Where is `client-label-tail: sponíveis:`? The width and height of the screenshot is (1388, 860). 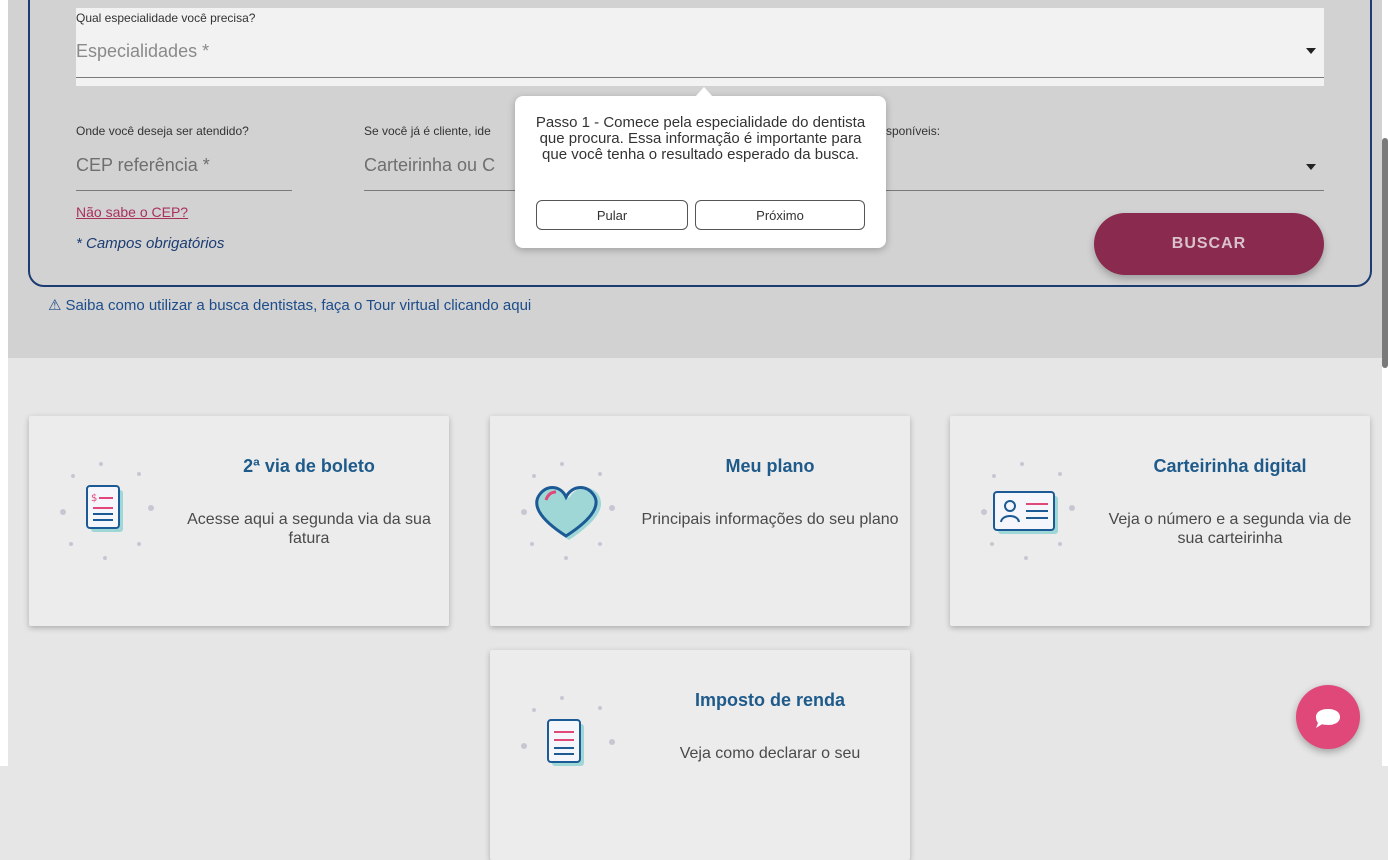
client-label-tail: sponíveis: is located at coordinates (913, 131).